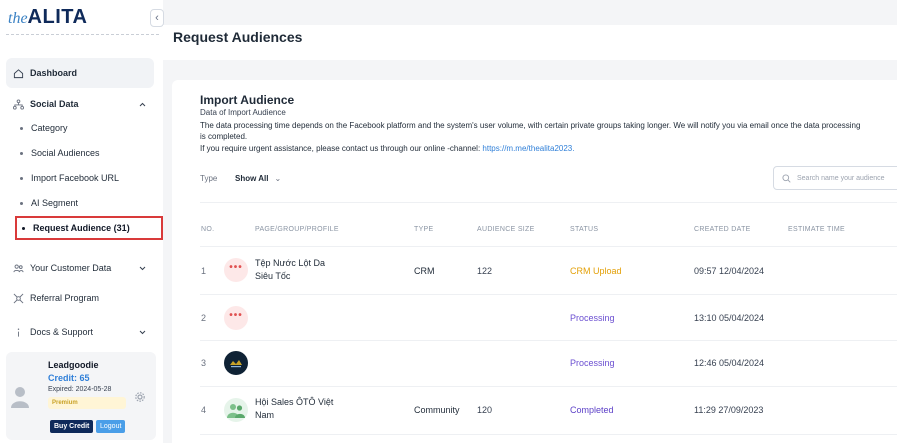  What do you see at coordinates (592, 410) in the screenshot?
I see `status-badge: Completed` at bounding box center [592, 410].